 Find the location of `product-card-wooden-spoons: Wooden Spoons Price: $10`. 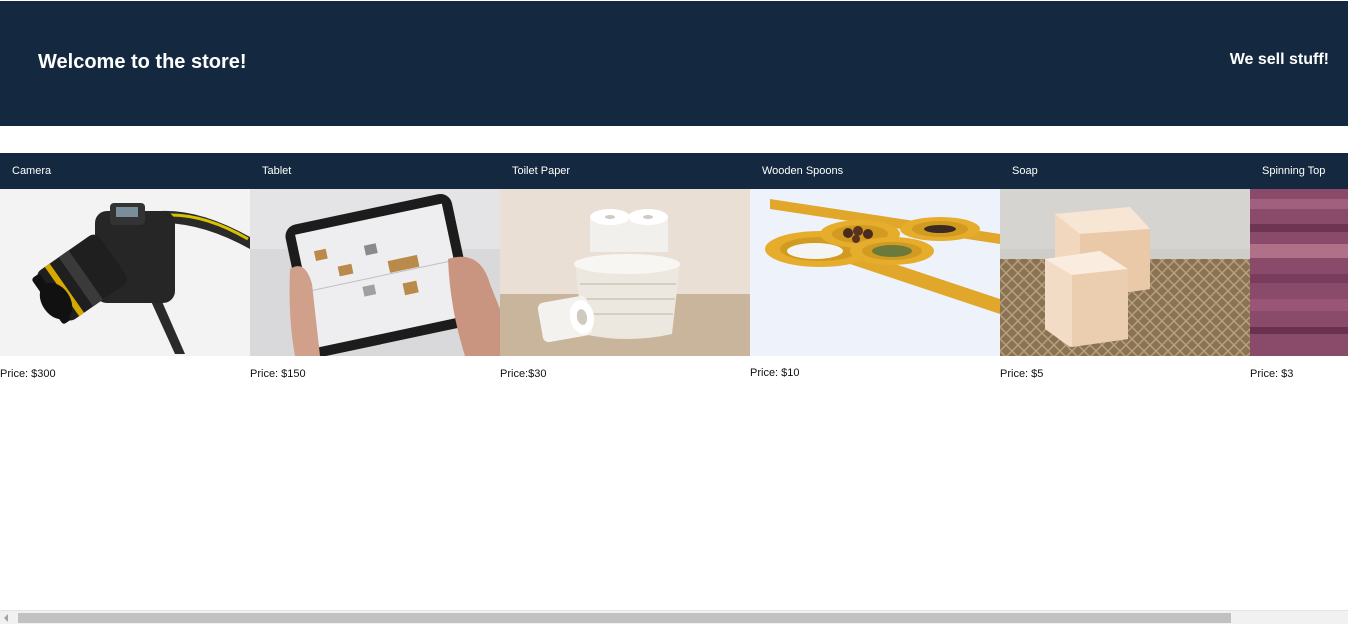

product-card-wooden-spoons: Wooden Spoons Price: $10 is located at coordinates (875, 273).